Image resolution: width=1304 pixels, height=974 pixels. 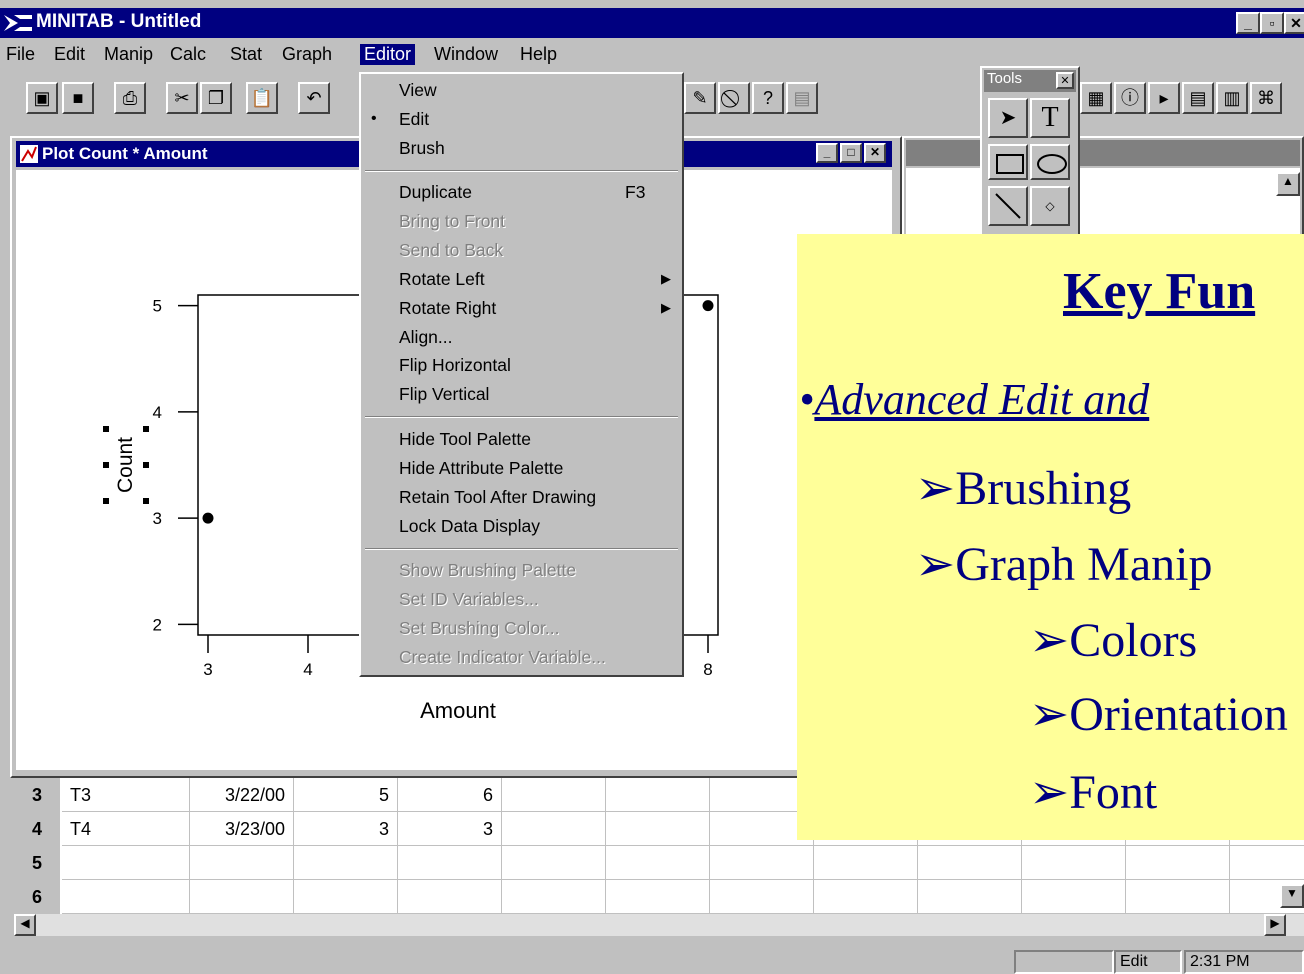 I want to click on paste-icon: 📋, so click(x=262, y=98).